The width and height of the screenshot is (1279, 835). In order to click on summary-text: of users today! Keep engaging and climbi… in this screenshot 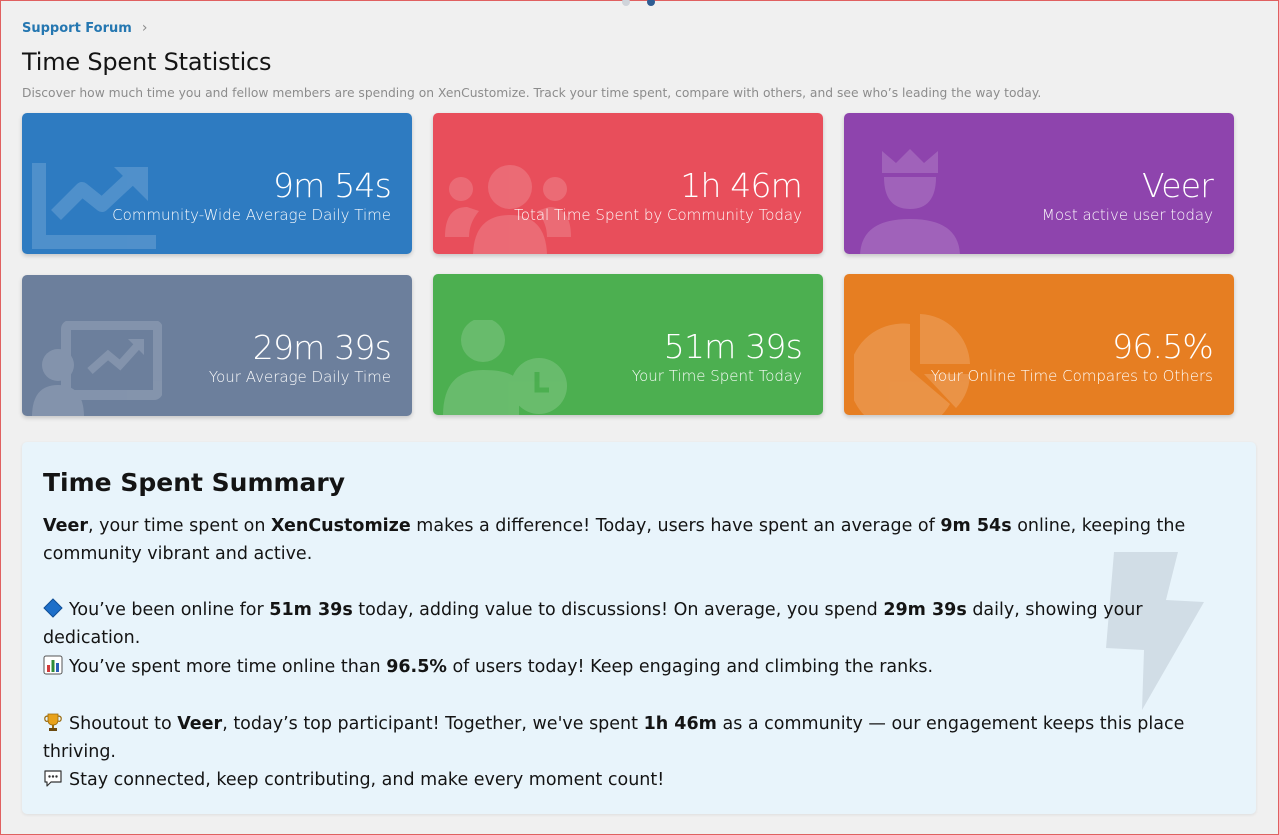, I will do `click(690, 667)`.